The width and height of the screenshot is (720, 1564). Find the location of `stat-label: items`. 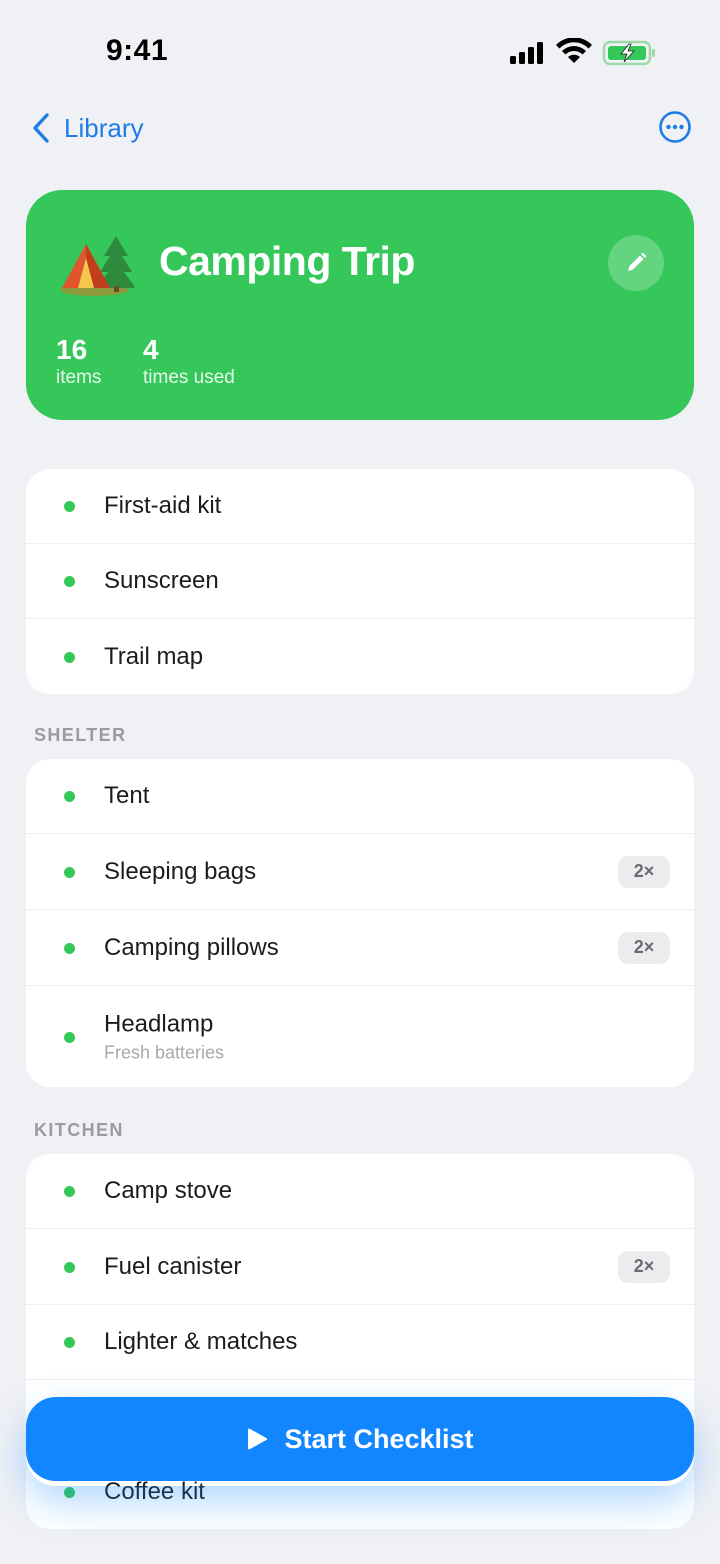

stat-label: items is located at coordinates (79, 377).